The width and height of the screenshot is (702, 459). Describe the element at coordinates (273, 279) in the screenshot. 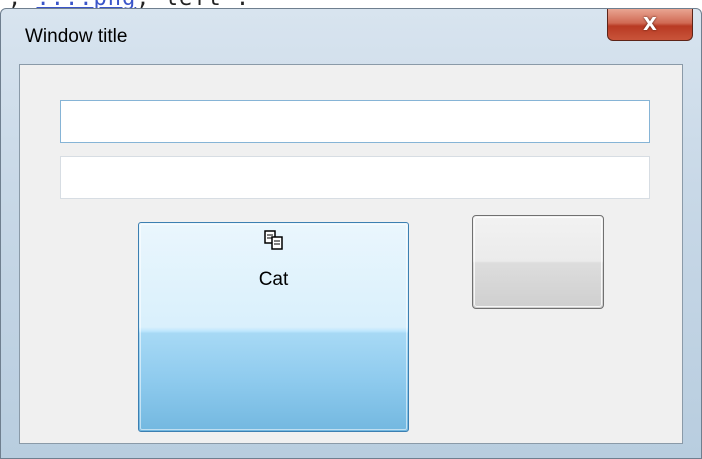

I see `cat-button-label: Cat` at that location.